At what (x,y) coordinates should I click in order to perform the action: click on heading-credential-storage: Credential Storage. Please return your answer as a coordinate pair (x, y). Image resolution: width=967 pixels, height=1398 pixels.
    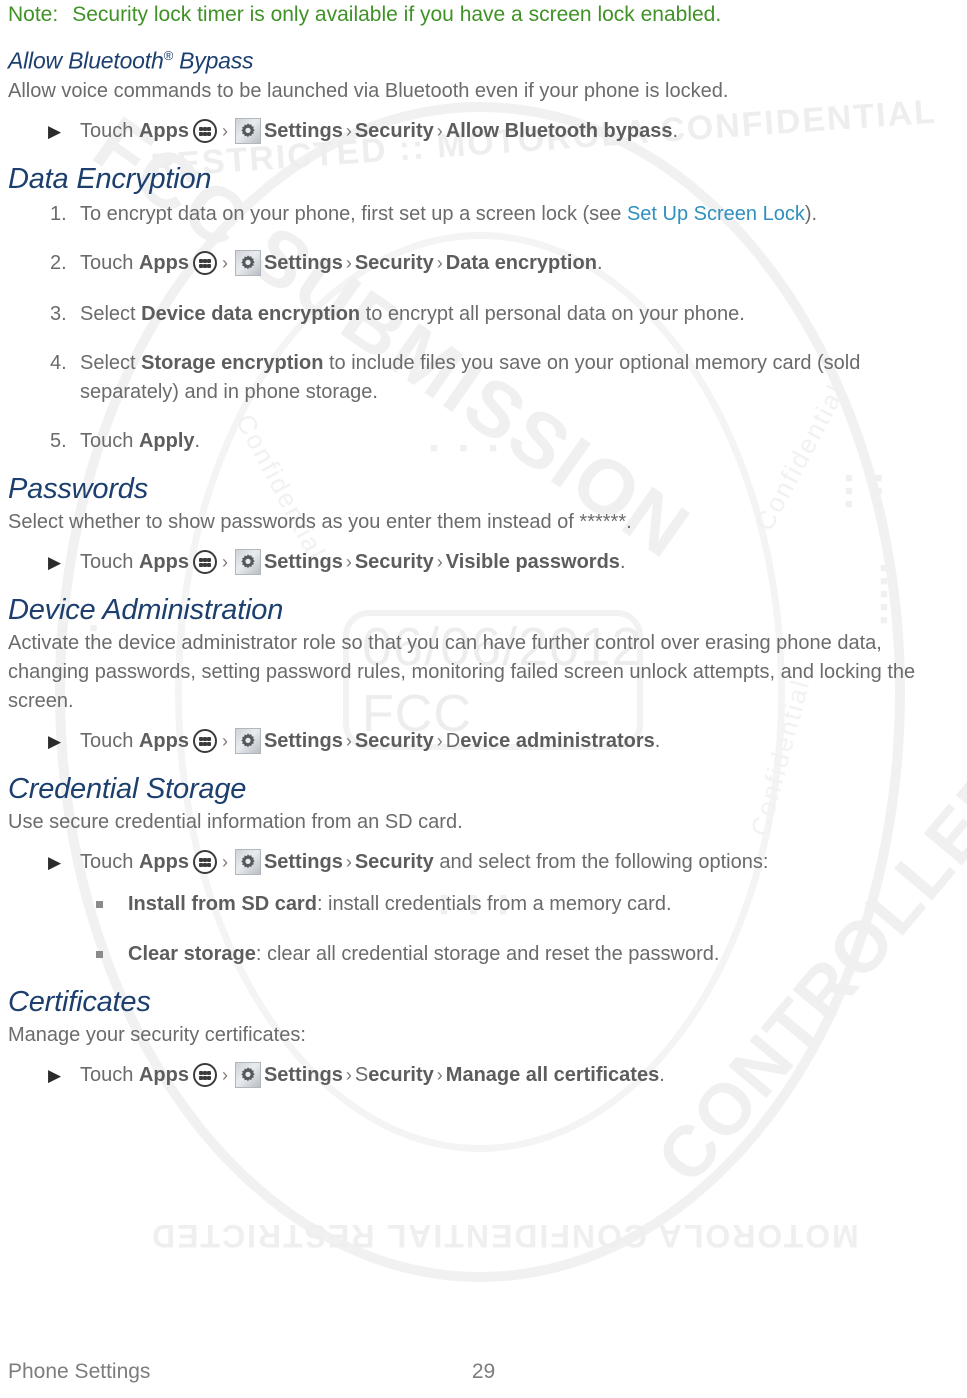
    Looking at the image, I should click on (127, 788).